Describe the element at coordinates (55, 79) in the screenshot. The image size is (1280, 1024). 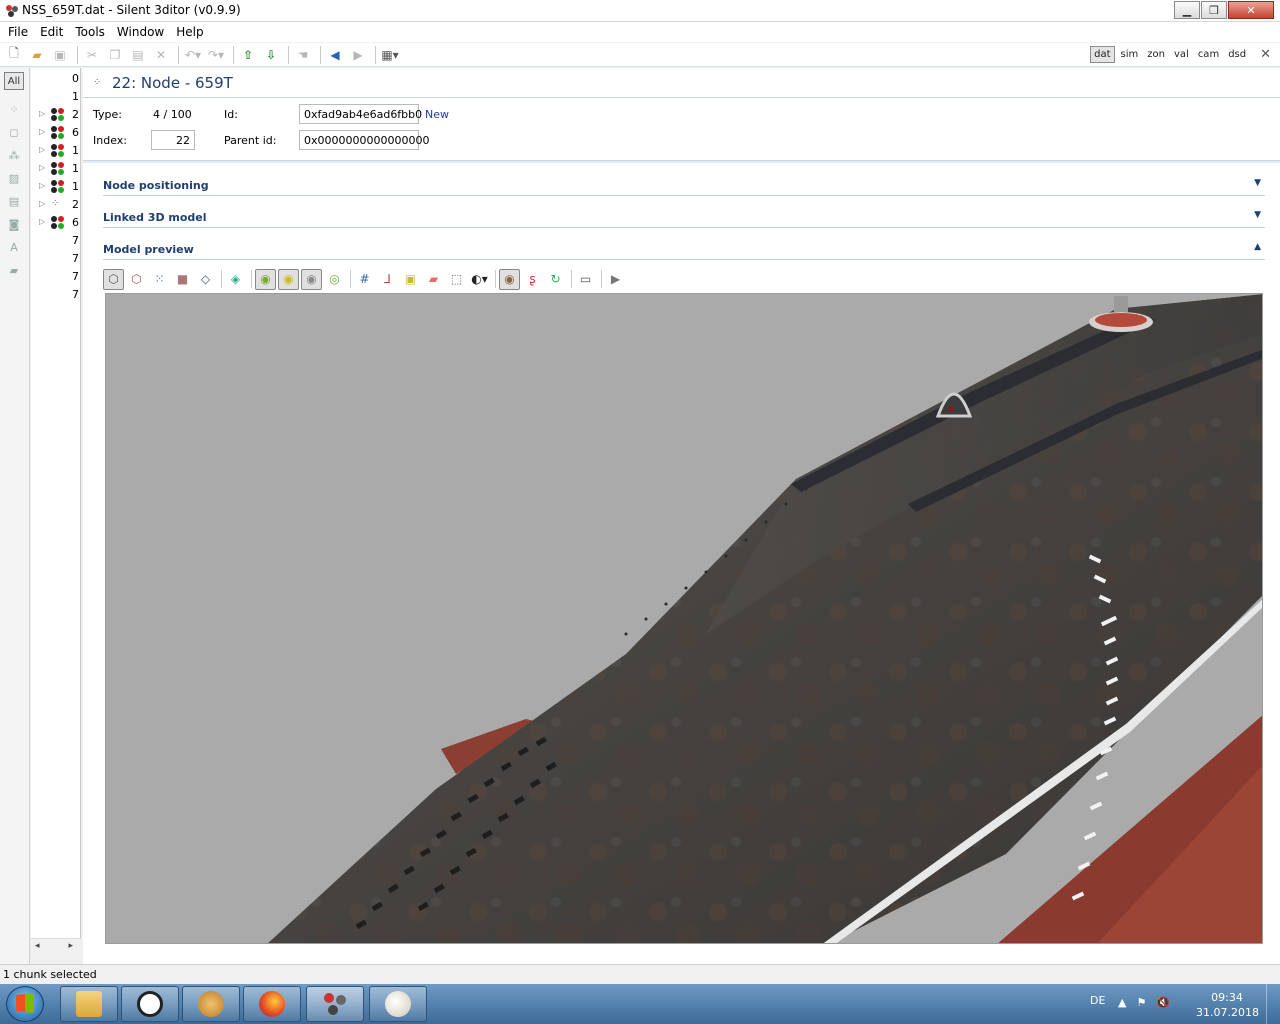
I see `tree-item: 0` at that location.